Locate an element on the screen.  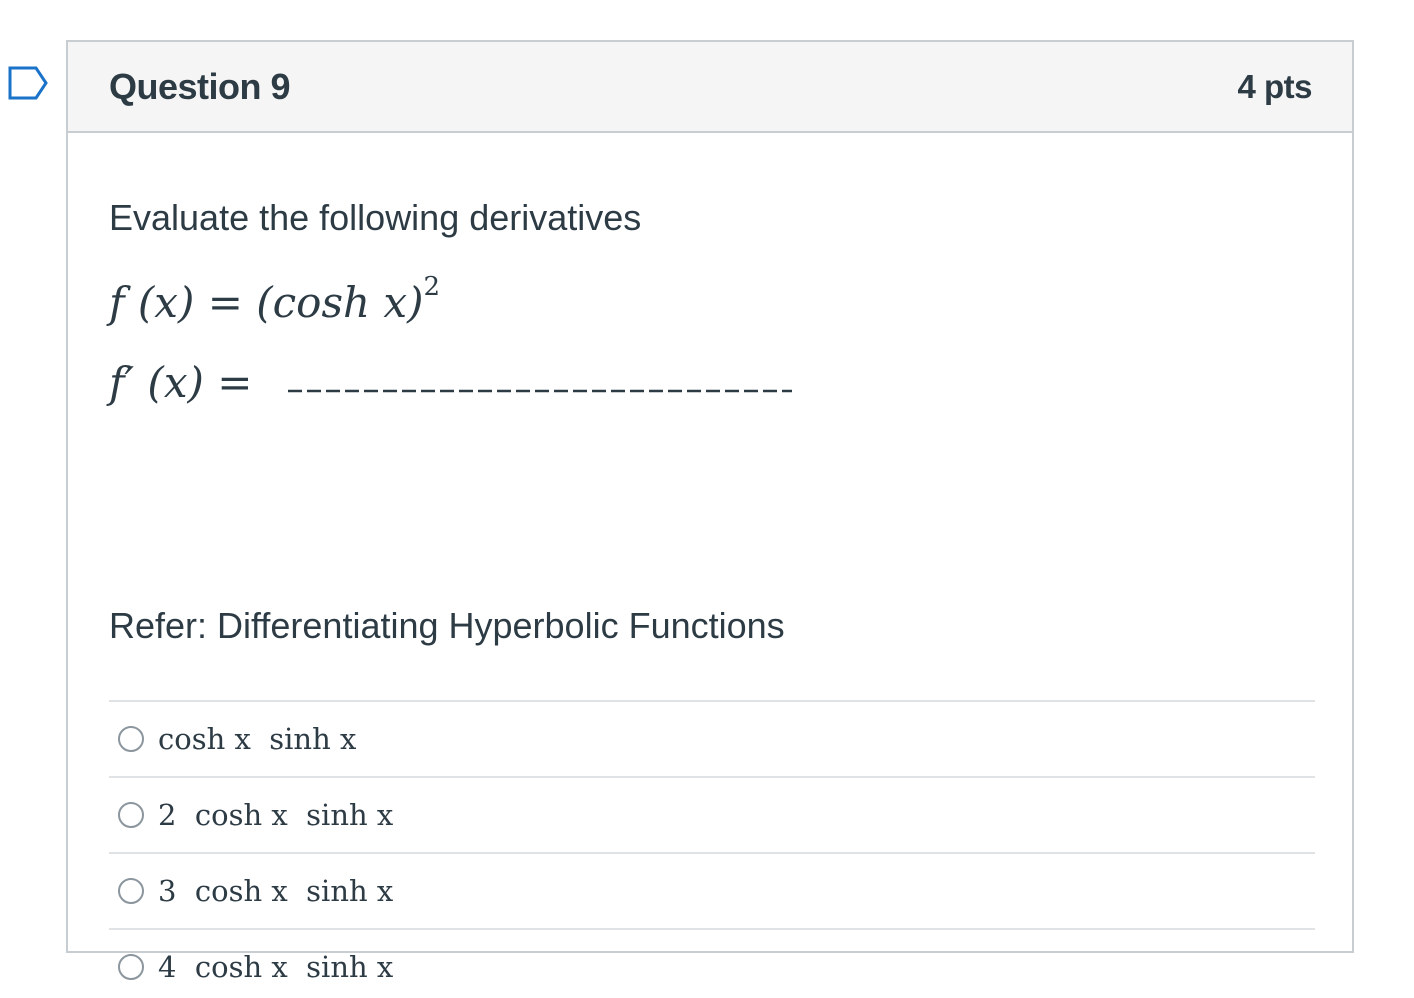
answer-label: 4 cosh x sinh x is located at coordinates (276, 967).